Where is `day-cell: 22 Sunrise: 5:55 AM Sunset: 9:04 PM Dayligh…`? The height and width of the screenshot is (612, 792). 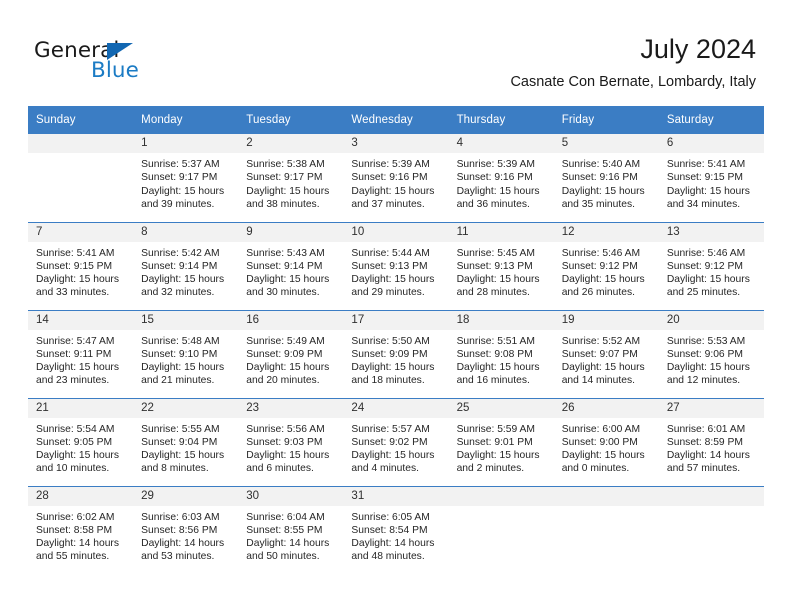 day-cell: 22 Sunrise: 5:55 AM Sunset: 9:04 PM Dayligh… is located at coordinates (186, 441).